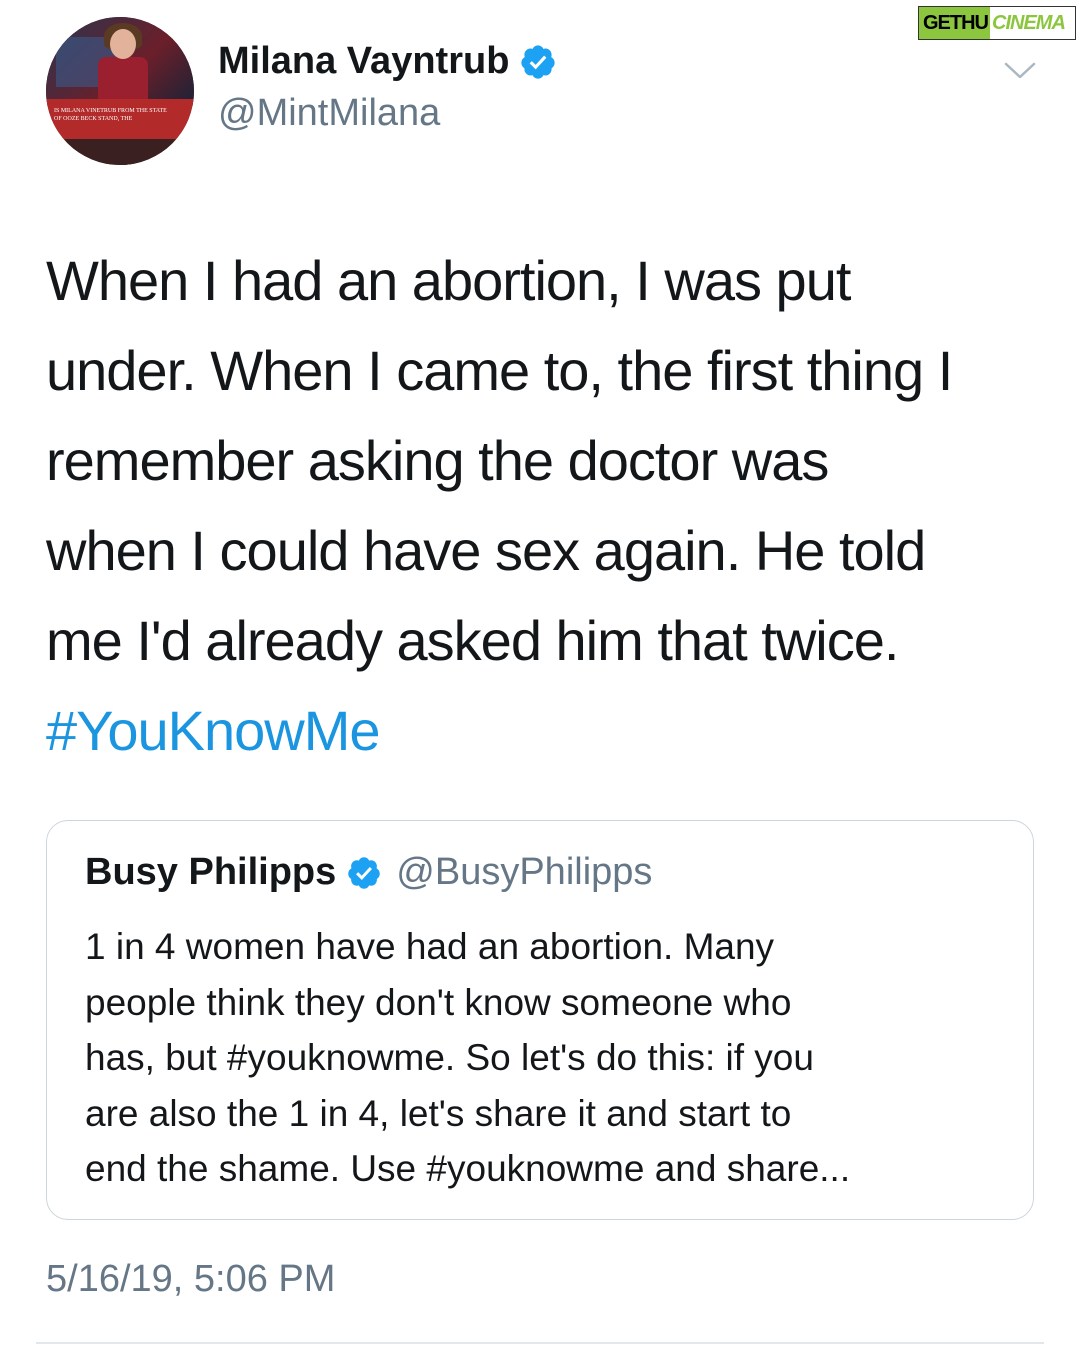 This screenshot has width=1080, height=1350. Describe the element at coordinates (448, 280) in the screenshot. I see `tweet-line: When I had an abortion, I was put` at that location.